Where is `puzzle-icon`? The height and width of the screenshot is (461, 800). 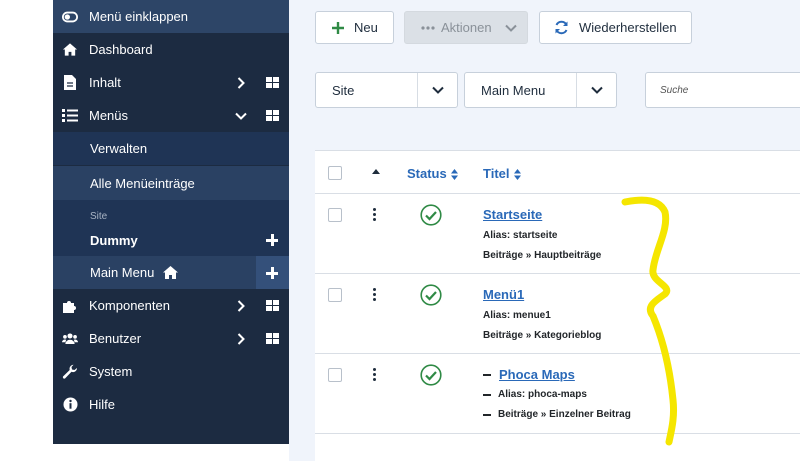 puzzle-icon is located at coordinates (70, 306).